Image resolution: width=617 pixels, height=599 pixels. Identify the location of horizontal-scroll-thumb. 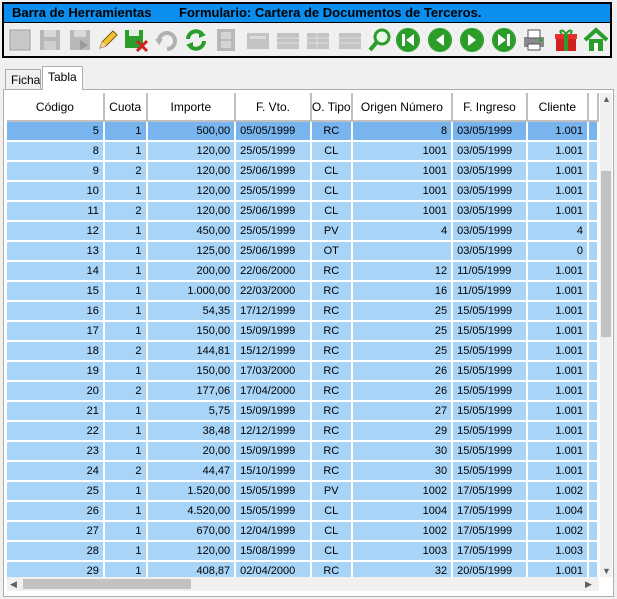
(107, 584).